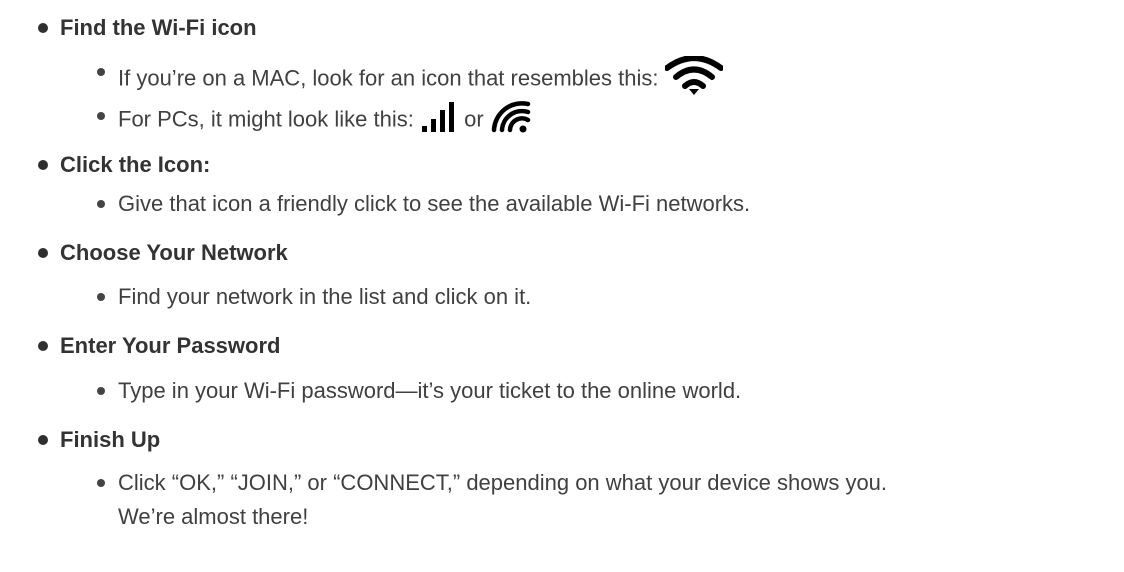  I want to click on step-text-pc-icons: For PCs, it might look like this: or, so click(326, 120).